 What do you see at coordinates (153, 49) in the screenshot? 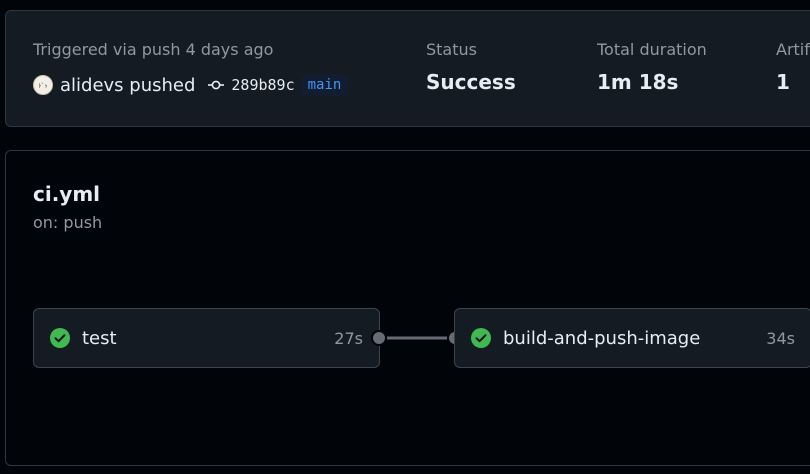
I see `trigger-text: Triggered via push 4 days ago` at bounding box center [153, 49].